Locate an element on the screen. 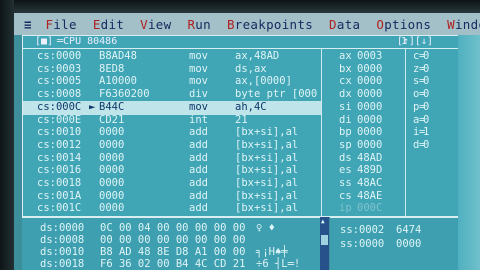  disassembly-ops: ax,[0000] is located at coordinates (263, 81).